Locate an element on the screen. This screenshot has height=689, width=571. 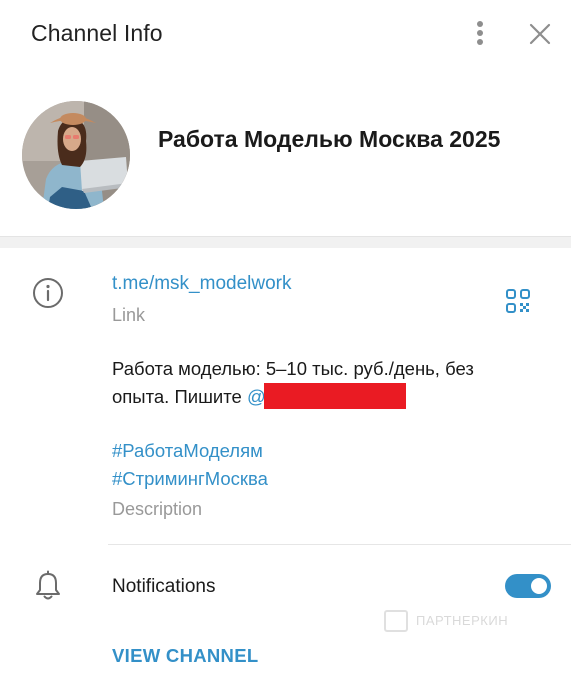
more-options-button is located at coordinates (480, 33).